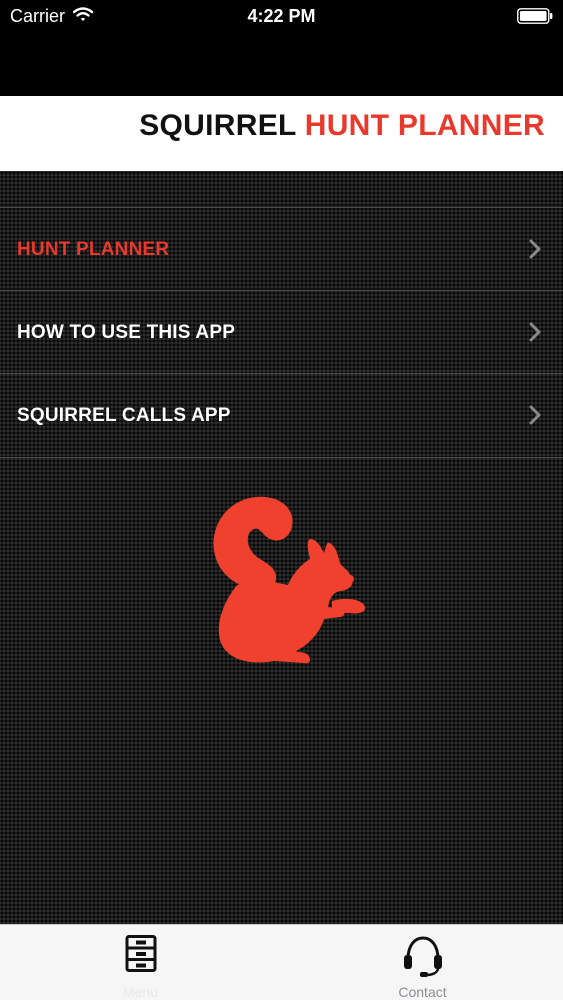  I want to click on menu-item-squirrel-calls: SQUIRREL CALLS APP, so click(281, 415).